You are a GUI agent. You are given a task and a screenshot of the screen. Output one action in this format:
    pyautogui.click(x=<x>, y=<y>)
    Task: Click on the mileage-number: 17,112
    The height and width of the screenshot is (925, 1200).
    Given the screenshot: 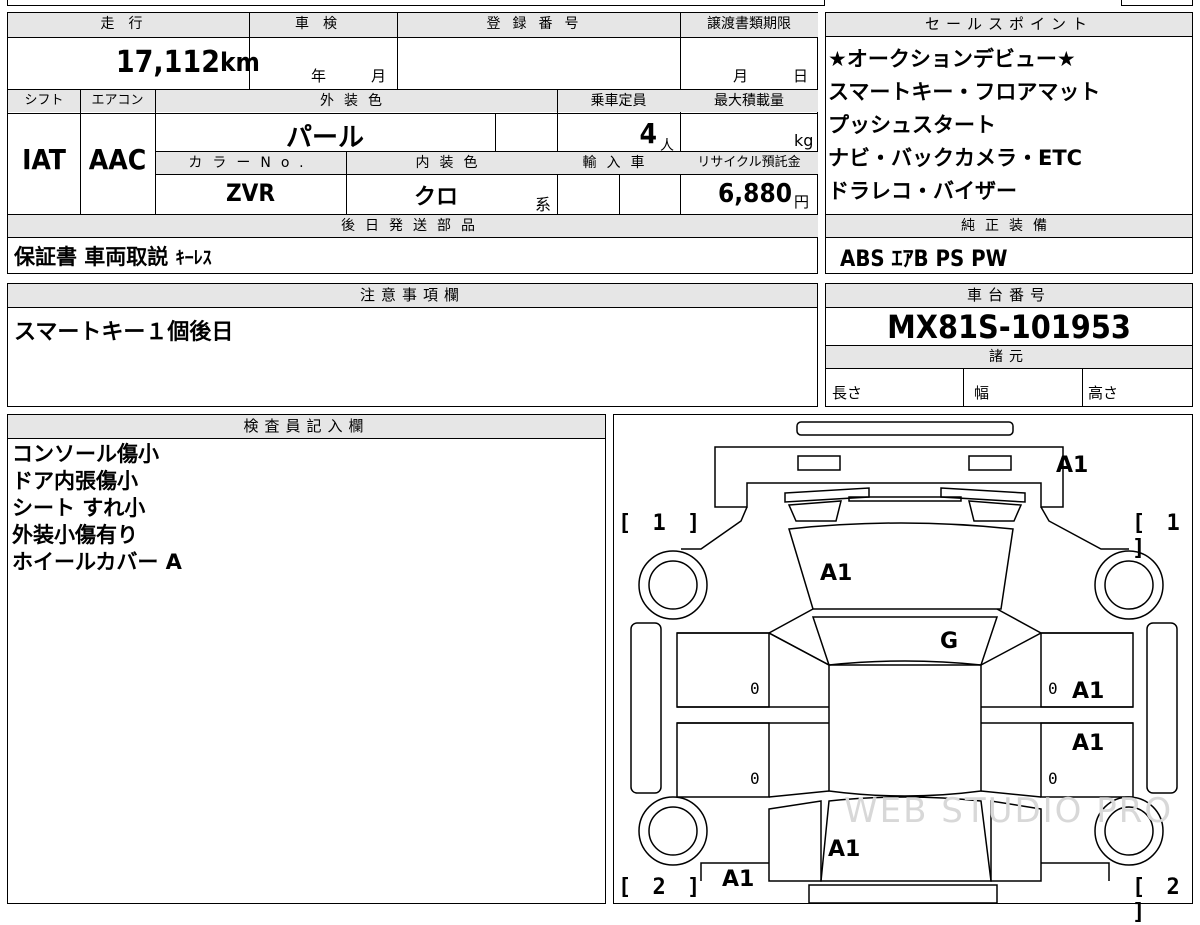 What is the action you would take?
    pyautogui.click(x=167, y=62)
    